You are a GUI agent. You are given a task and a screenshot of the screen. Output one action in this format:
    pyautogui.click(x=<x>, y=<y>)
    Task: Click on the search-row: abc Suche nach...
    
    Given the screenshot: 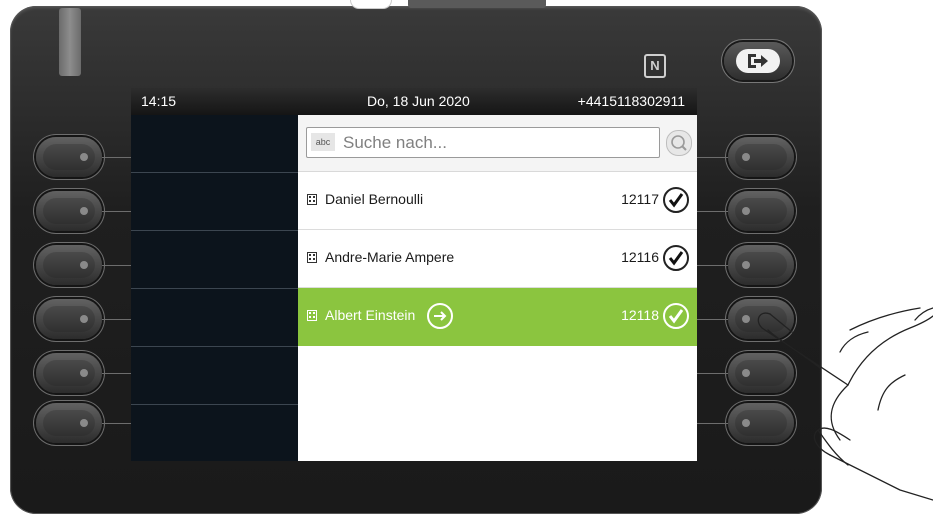 What is the action you would take?
    pyautogui.click(x=497, y=143)
    